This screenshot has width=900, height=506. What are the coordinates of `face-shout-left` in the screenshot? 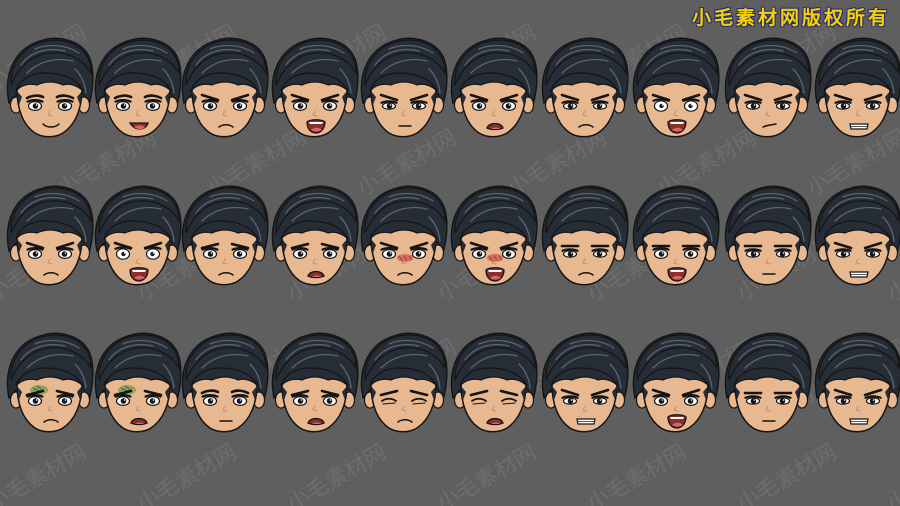 It's located at (676, 235).